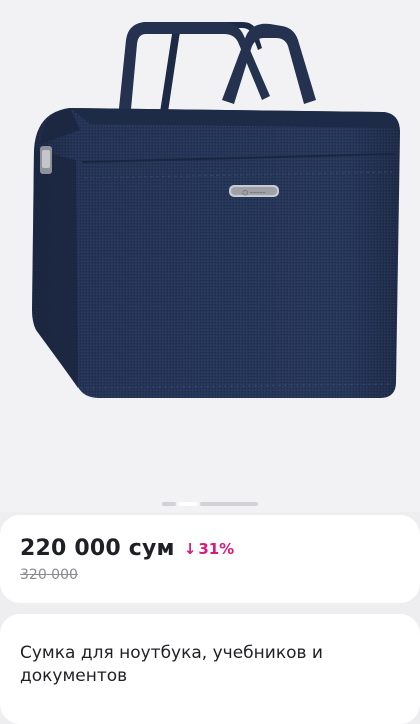 This screenshot has height=724, width=420. Describe the element at coordinates (190, 548) in the screenshot. I see `arrow-down-icon: ↓` at that location.